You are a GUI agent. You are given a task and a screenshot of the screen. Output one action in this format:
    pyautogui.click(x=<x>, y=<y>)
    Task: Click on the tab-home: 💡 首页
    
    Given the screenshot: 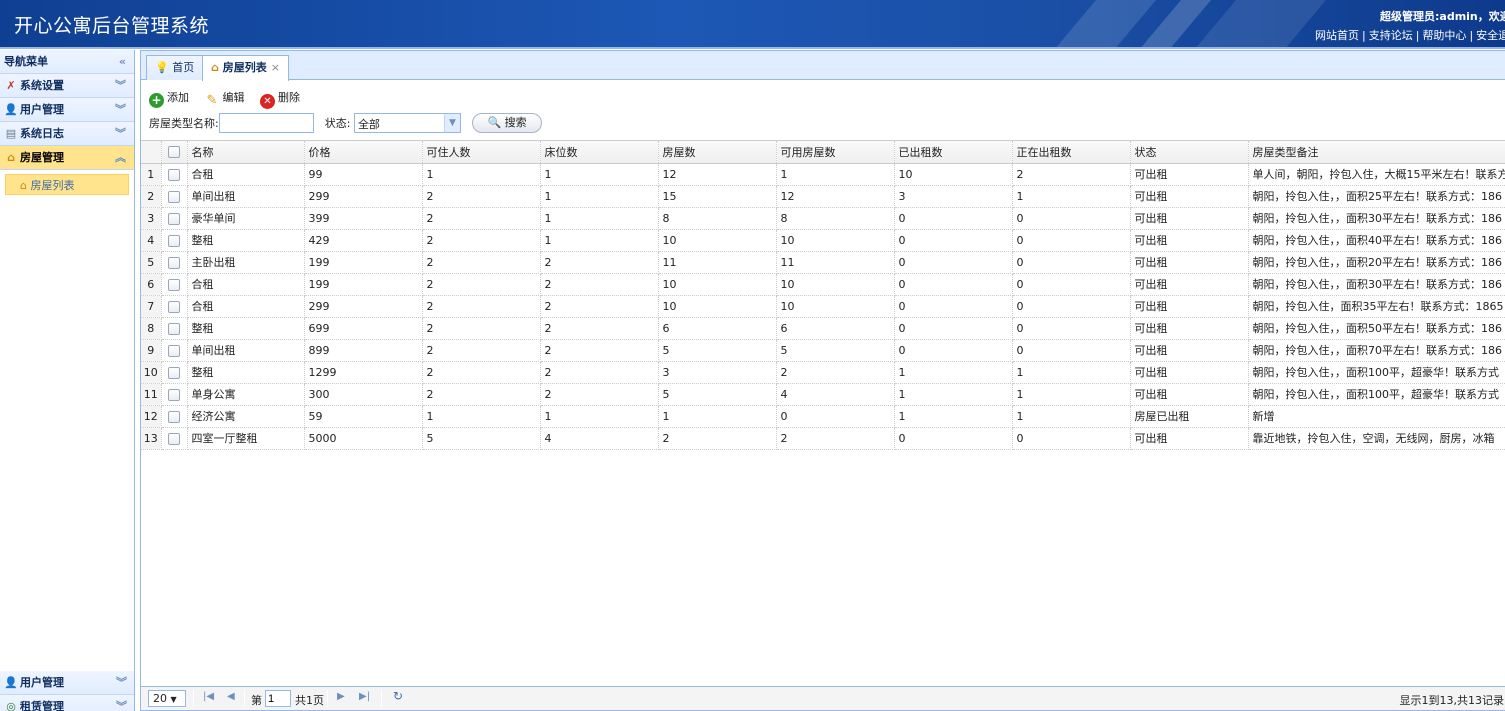 What is the action you would take?
    pyautogui.click(x=175, y=67)
    